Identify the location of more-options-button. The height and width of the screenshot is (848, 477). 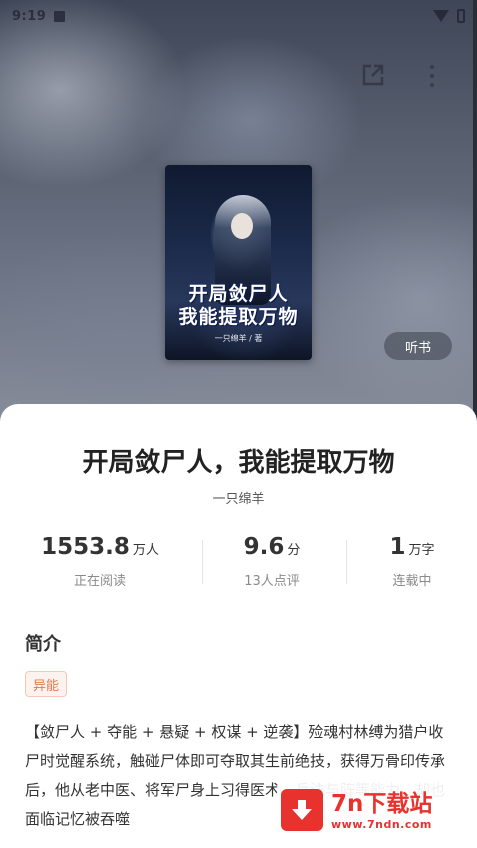
(432, 76).